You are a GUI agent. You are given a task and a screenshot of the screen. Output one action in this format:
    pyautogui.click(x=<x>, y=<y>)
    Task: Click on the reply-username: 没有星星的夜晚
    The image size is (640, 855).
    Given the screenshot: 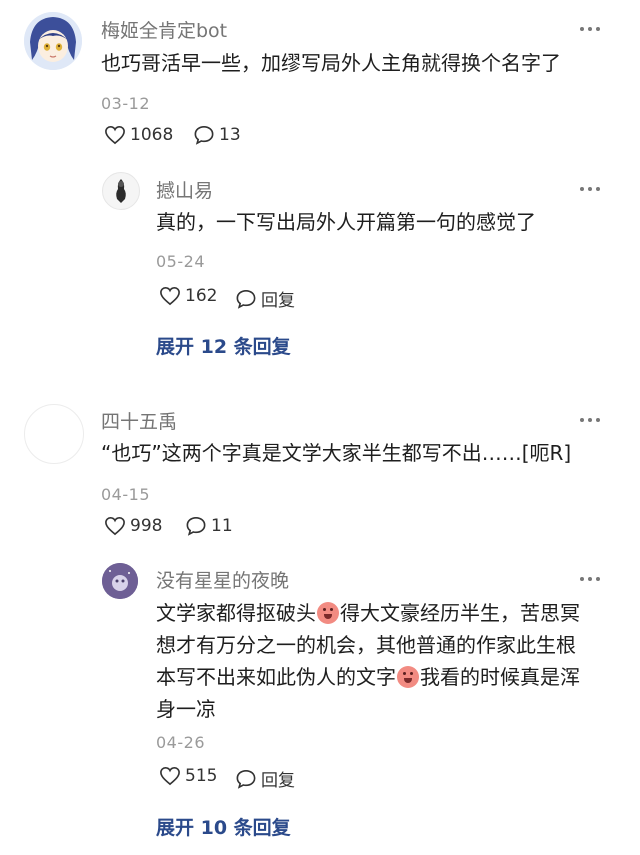 What is the action you would take?
    pyautogui.click(x=222, y=579)
    